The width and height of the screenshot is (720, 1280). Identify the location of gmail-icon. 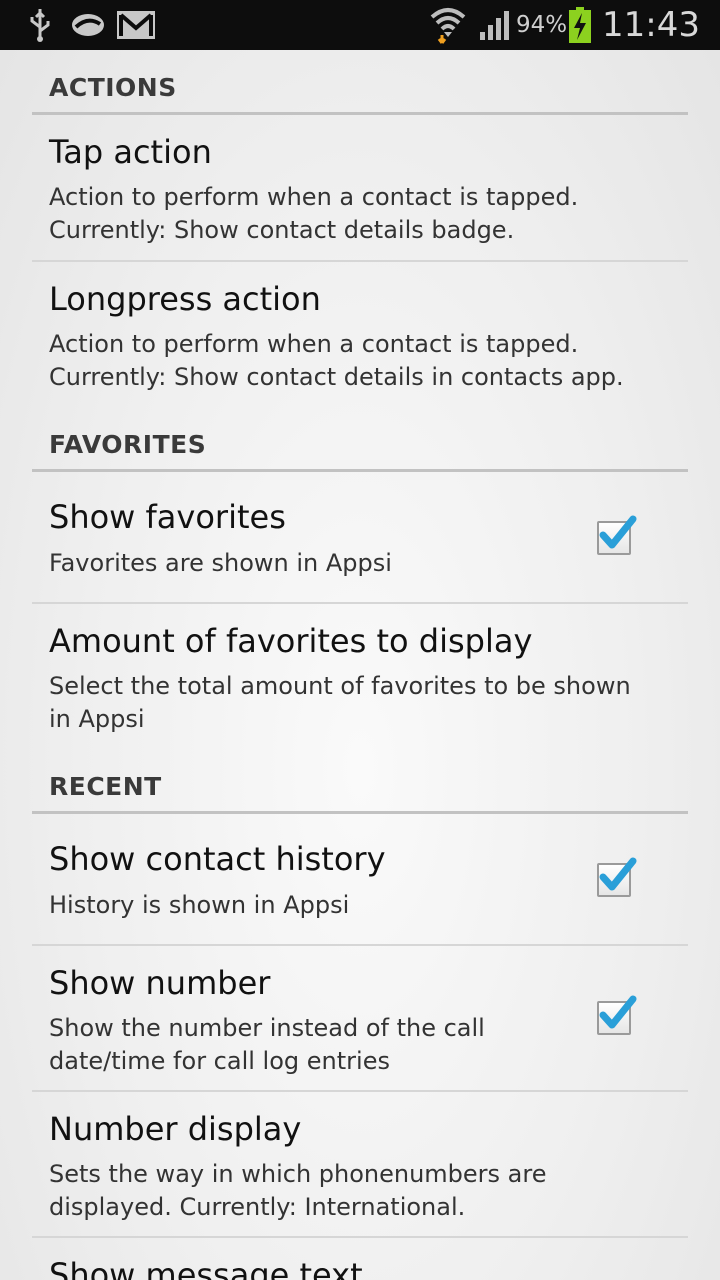
(136, 25).